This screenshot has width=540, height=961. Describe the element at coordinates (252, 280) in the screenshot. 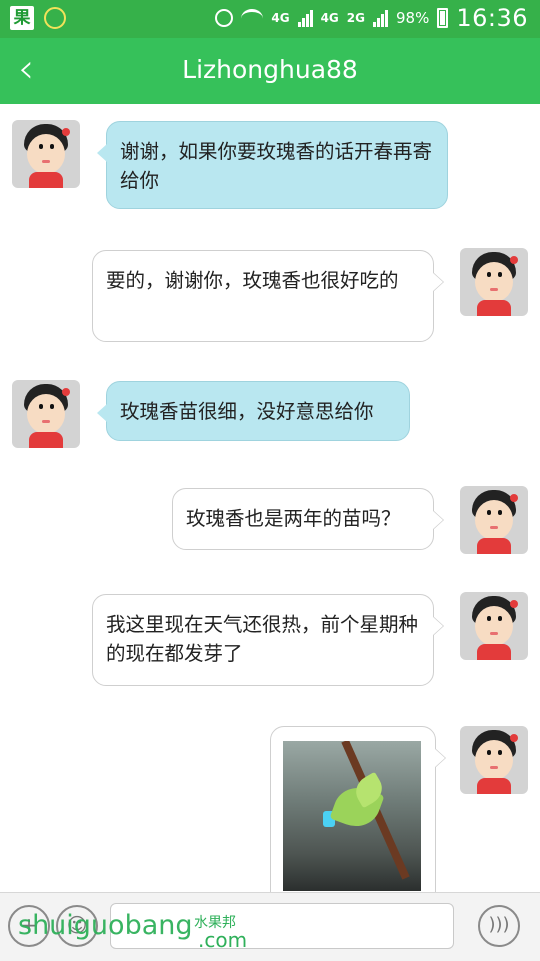

I see `message-text: 要的，谢谢你，玫瑰香也很好吃的` at that location.